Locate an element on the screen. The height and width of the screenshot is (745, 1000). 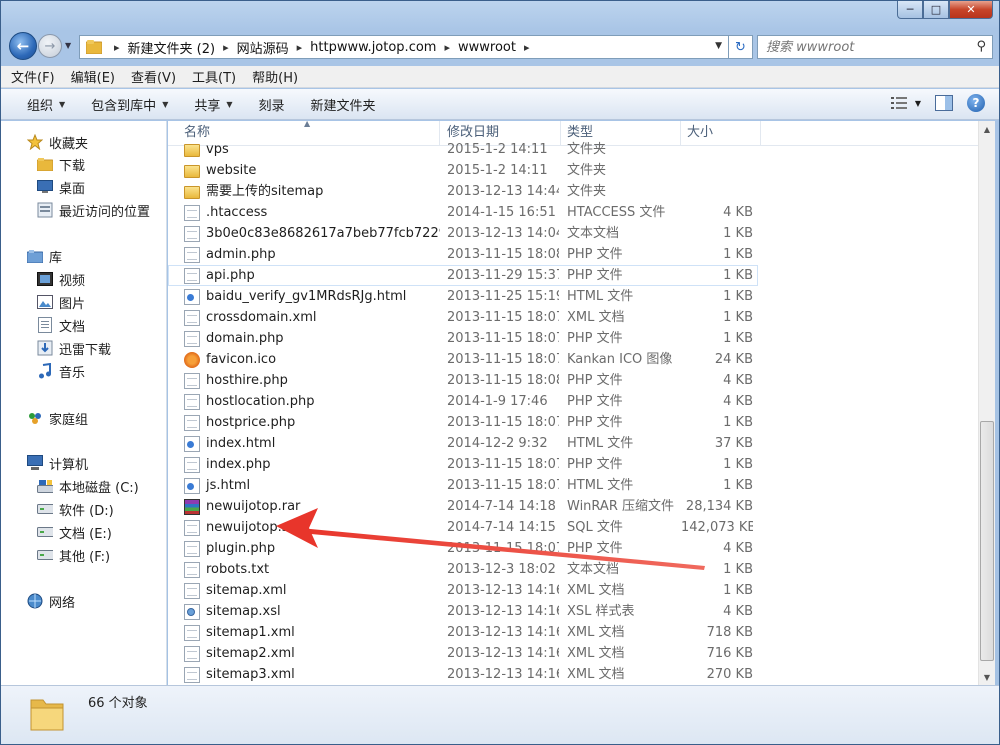
file-row: sitemap3.xml 2013-12-13 14:16 XML 文档 270 KB is located at coordinates (463, 674).